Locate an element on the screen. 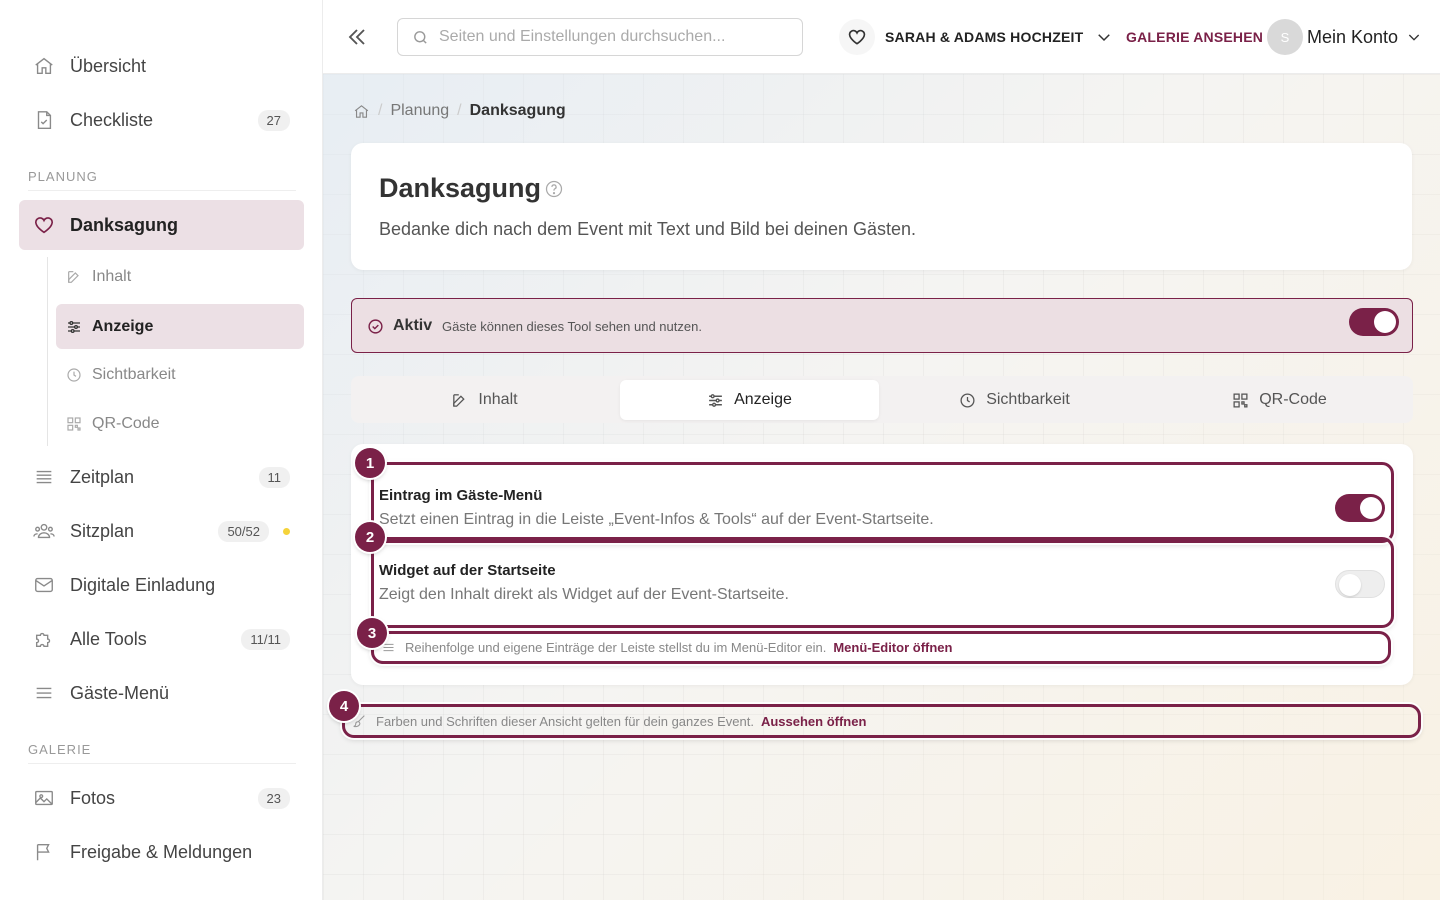 The height and width of the screenshot is (900, 1440). search-input is located at coordinates (609, 37).